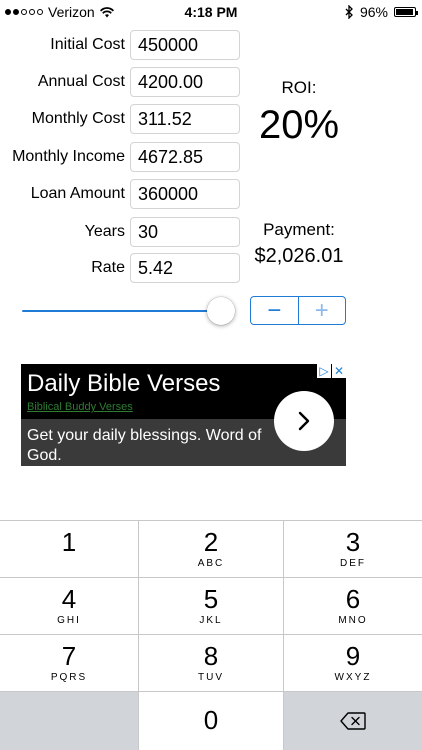 The height and width of the screenshot is (750, 422). Describe the element at coordinates (185, 194) in the screenshot. I see `loan-amount-field: 360000` at that location.